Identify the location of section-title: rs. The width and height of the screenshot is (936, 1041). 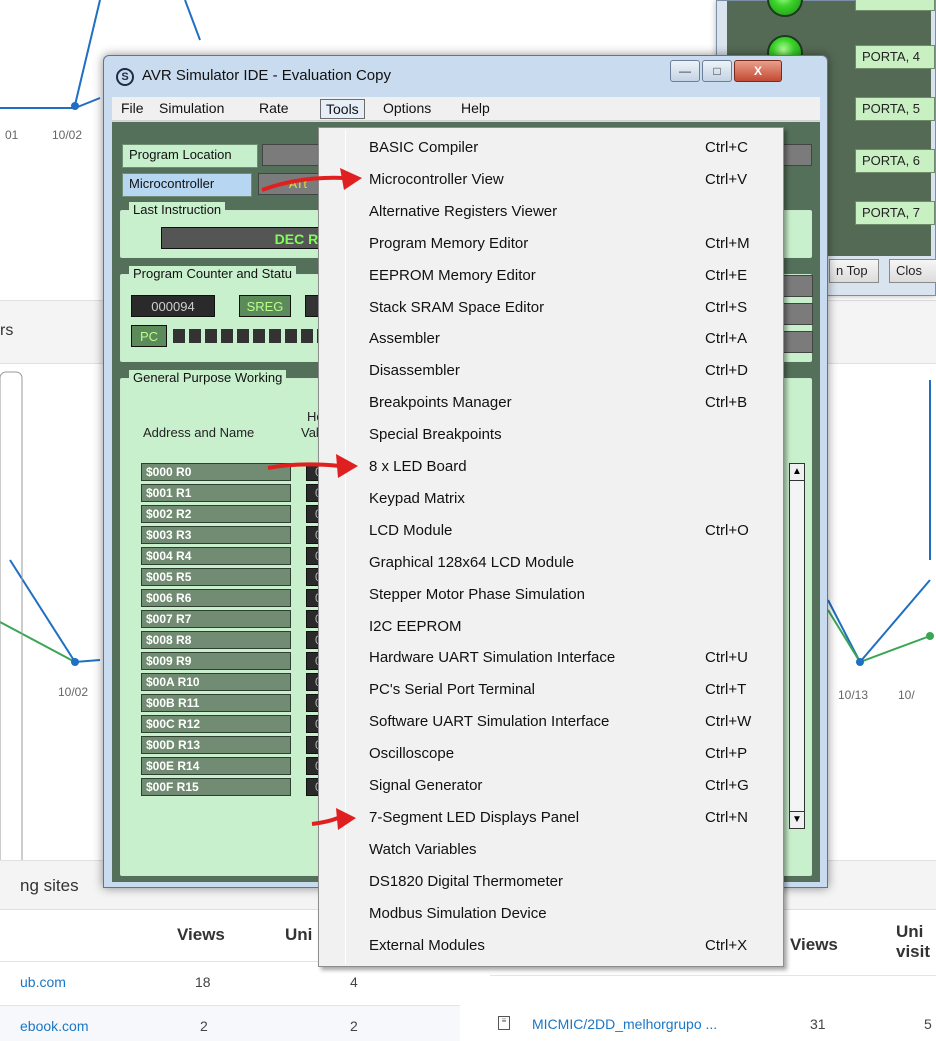
(7, 330).